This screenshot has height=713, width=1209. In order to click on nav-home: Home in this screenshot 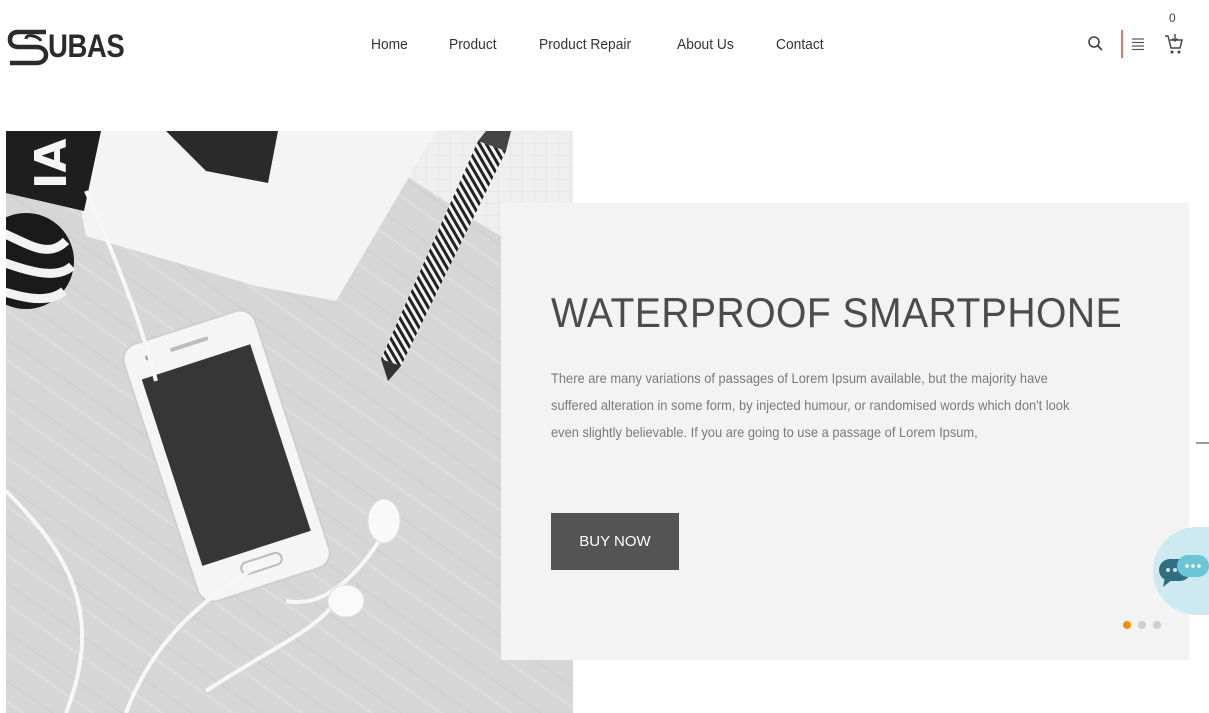, I will do `click(389, 44)`.